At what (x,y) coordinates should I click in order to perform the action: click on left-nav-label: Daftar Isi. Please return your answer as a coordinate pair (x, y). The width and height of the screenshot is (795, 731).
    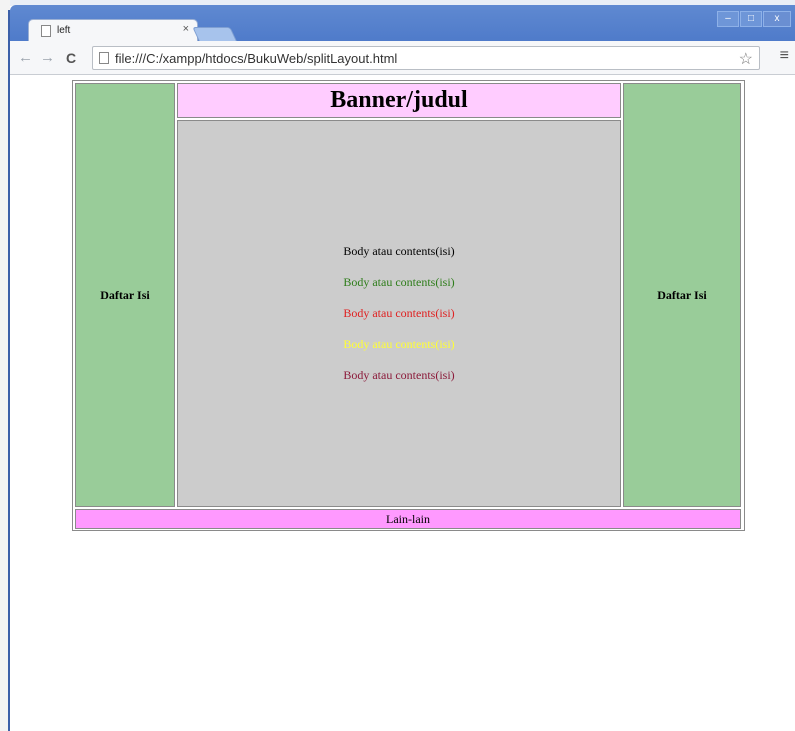
    Looking at the image, I should click on (125, 294).